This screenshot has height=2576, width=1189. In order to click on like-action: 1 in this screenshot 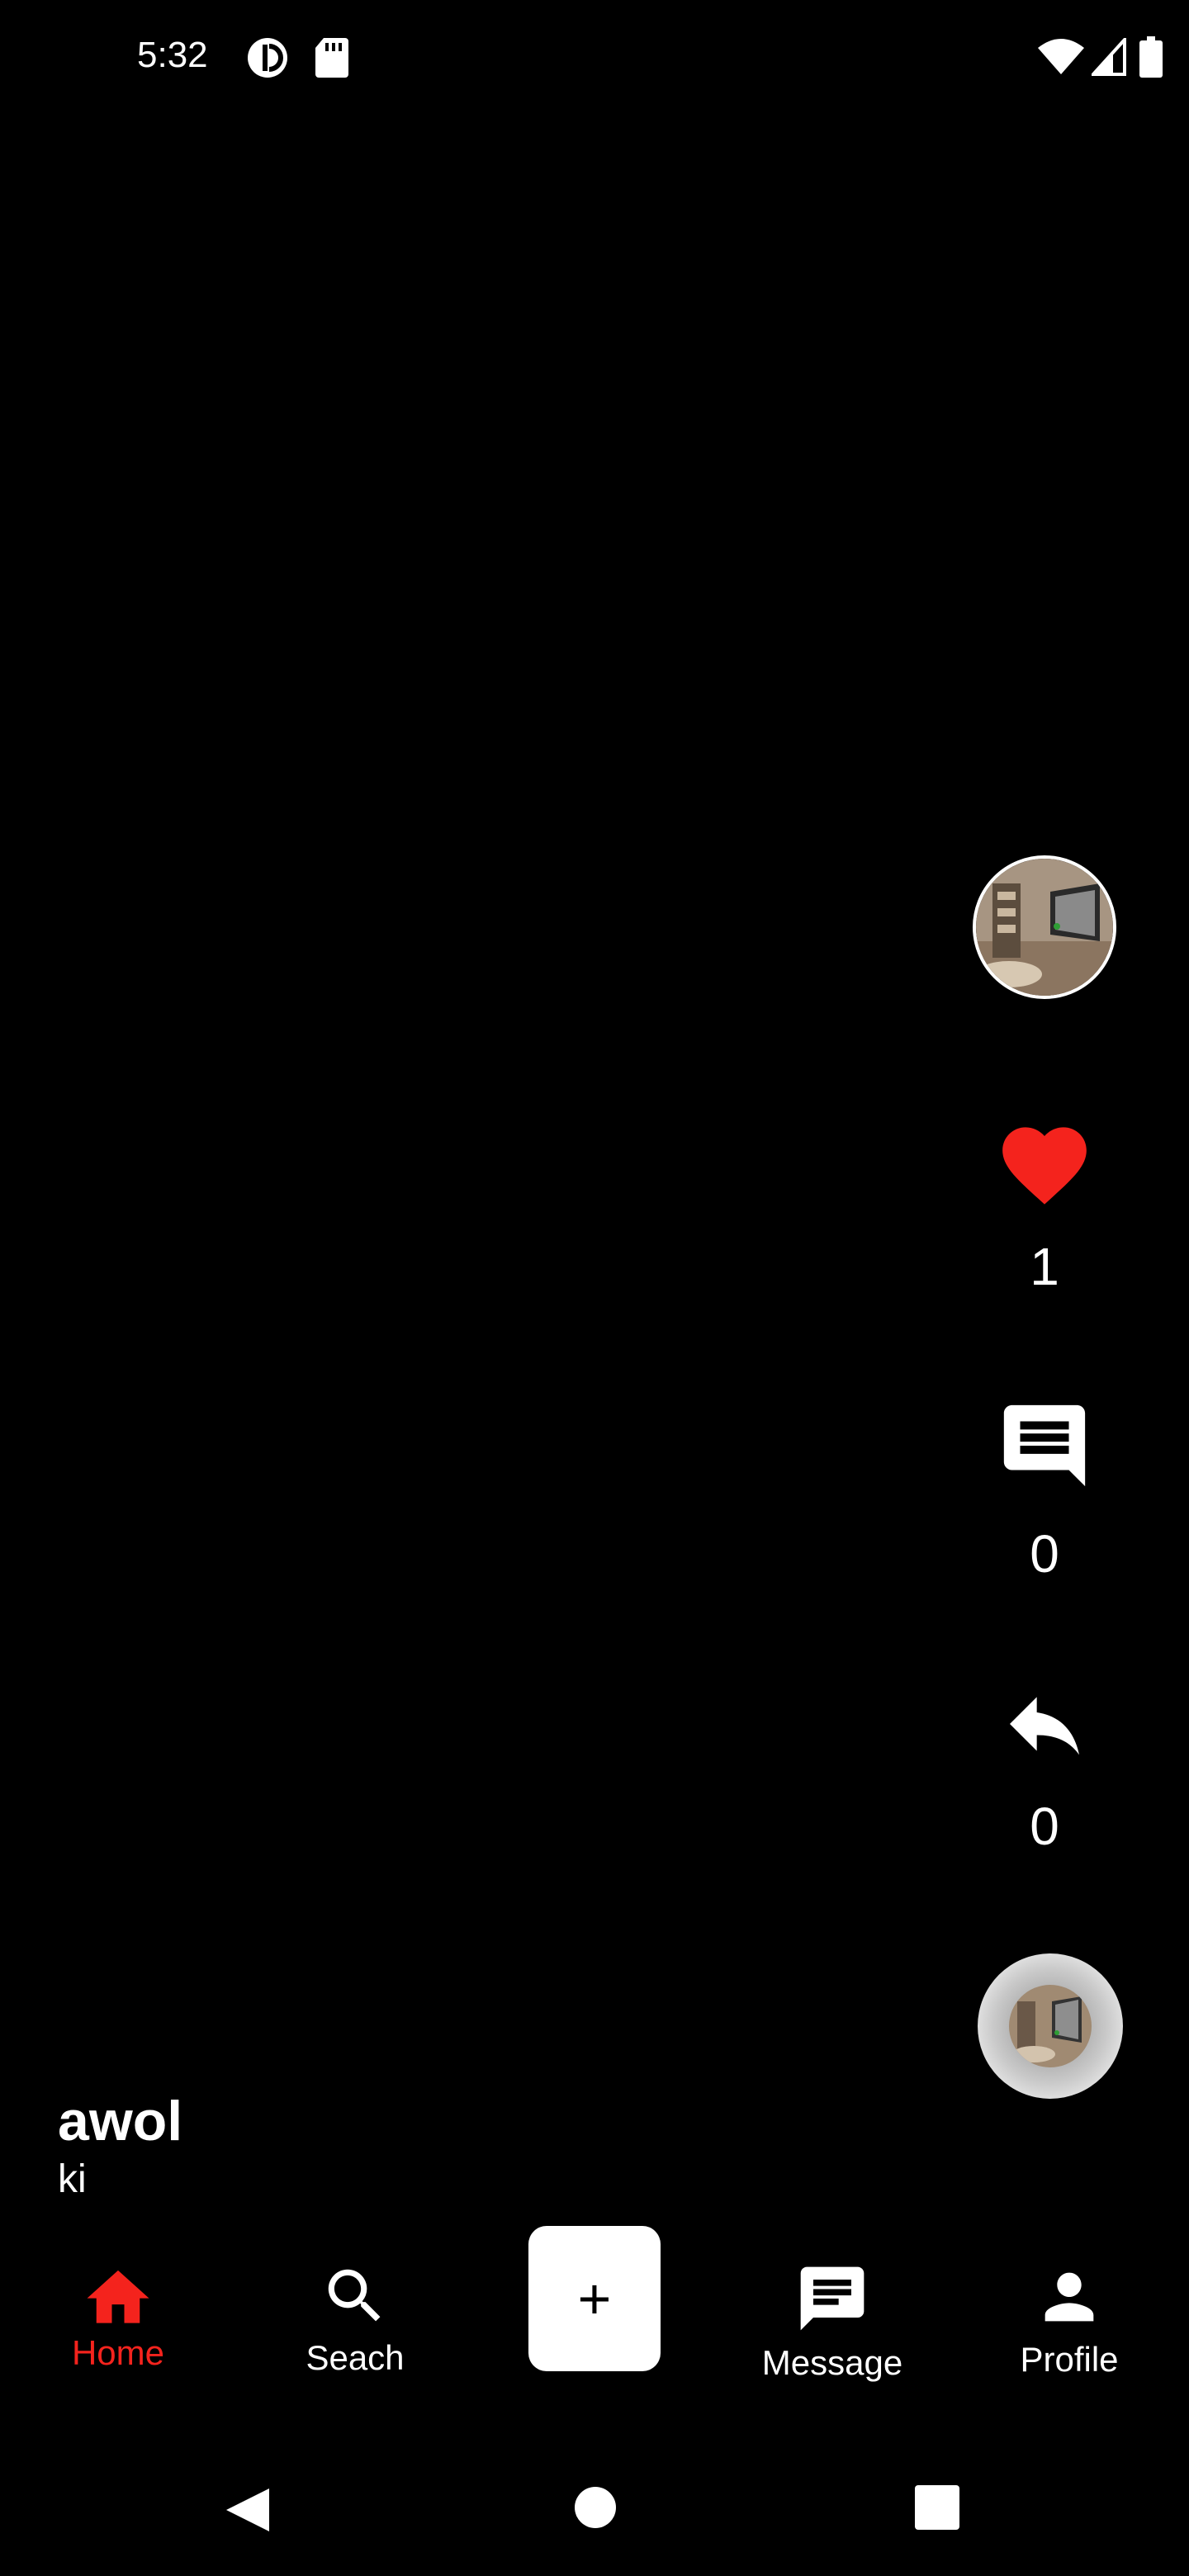, I will do `click(1044, 1204)`.